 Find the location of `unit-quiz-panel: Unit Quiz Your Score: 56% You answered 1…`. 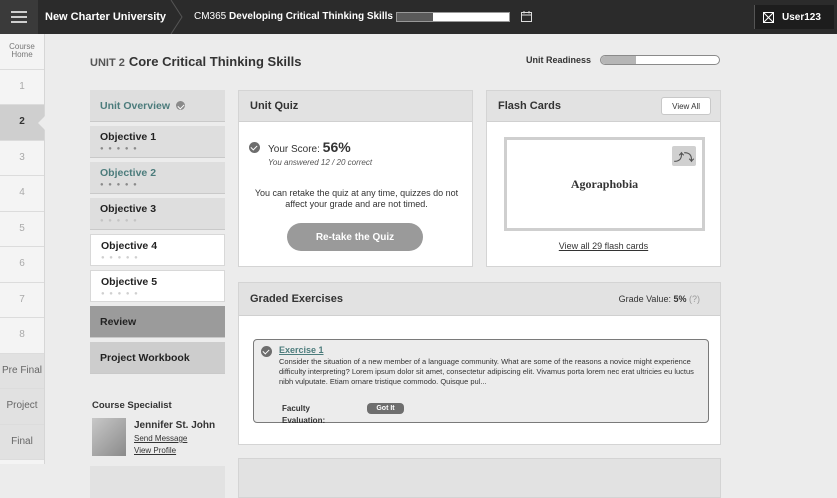

unit-quiz-panel: Unit Quiz Your Score: 56% You answered 1… is located at coordinates (355, 178).